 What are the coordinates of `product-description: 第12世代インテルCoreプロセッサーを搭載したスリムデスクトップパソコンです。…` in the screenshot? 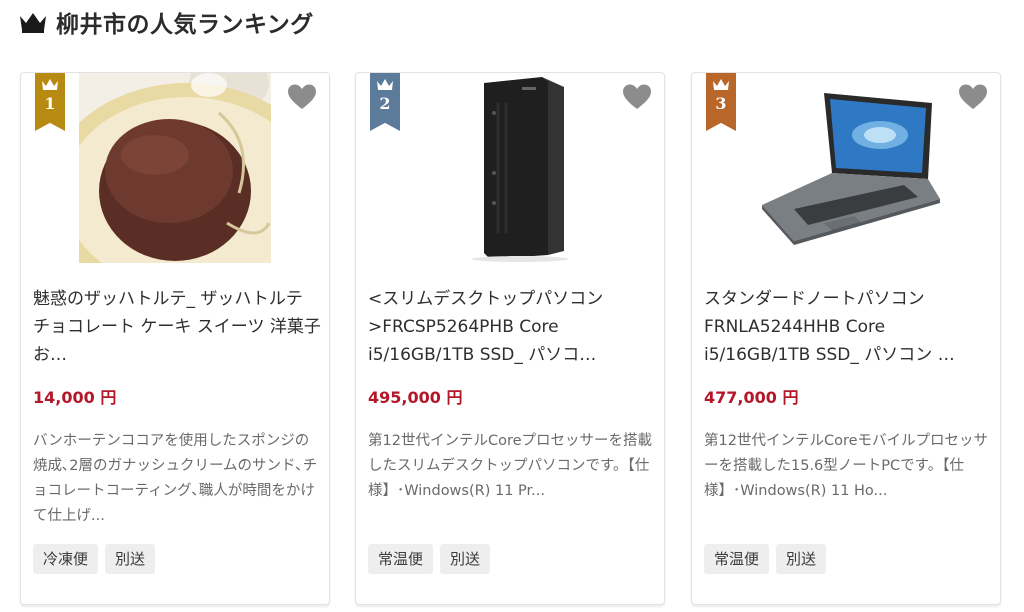 It's located at (510, 466).